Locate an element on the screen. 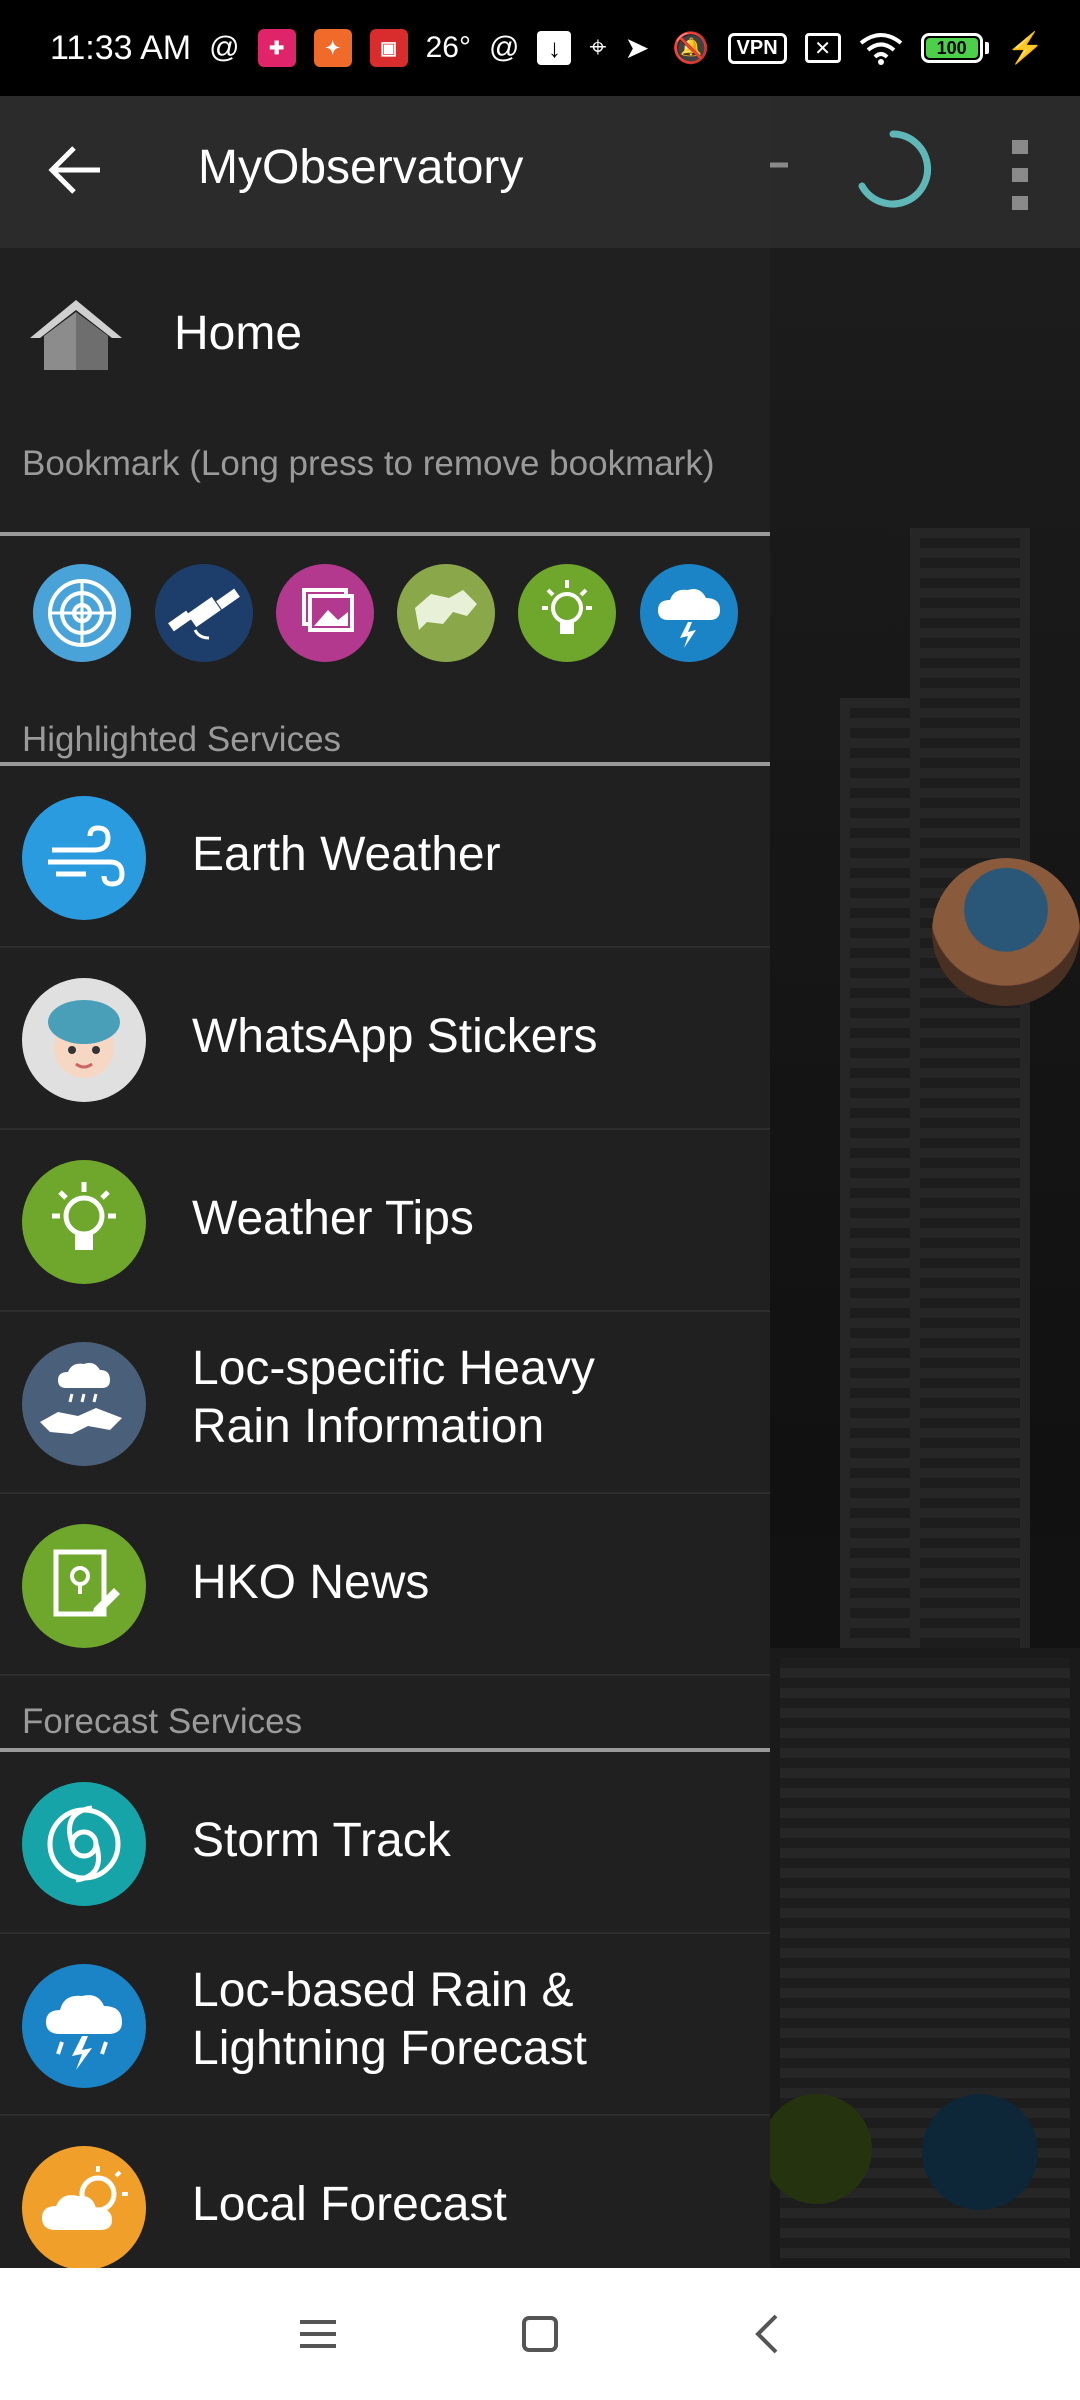 This screenshot has height=2400, width=1080. system-nav-bar is located at coordinates (540, 2334).